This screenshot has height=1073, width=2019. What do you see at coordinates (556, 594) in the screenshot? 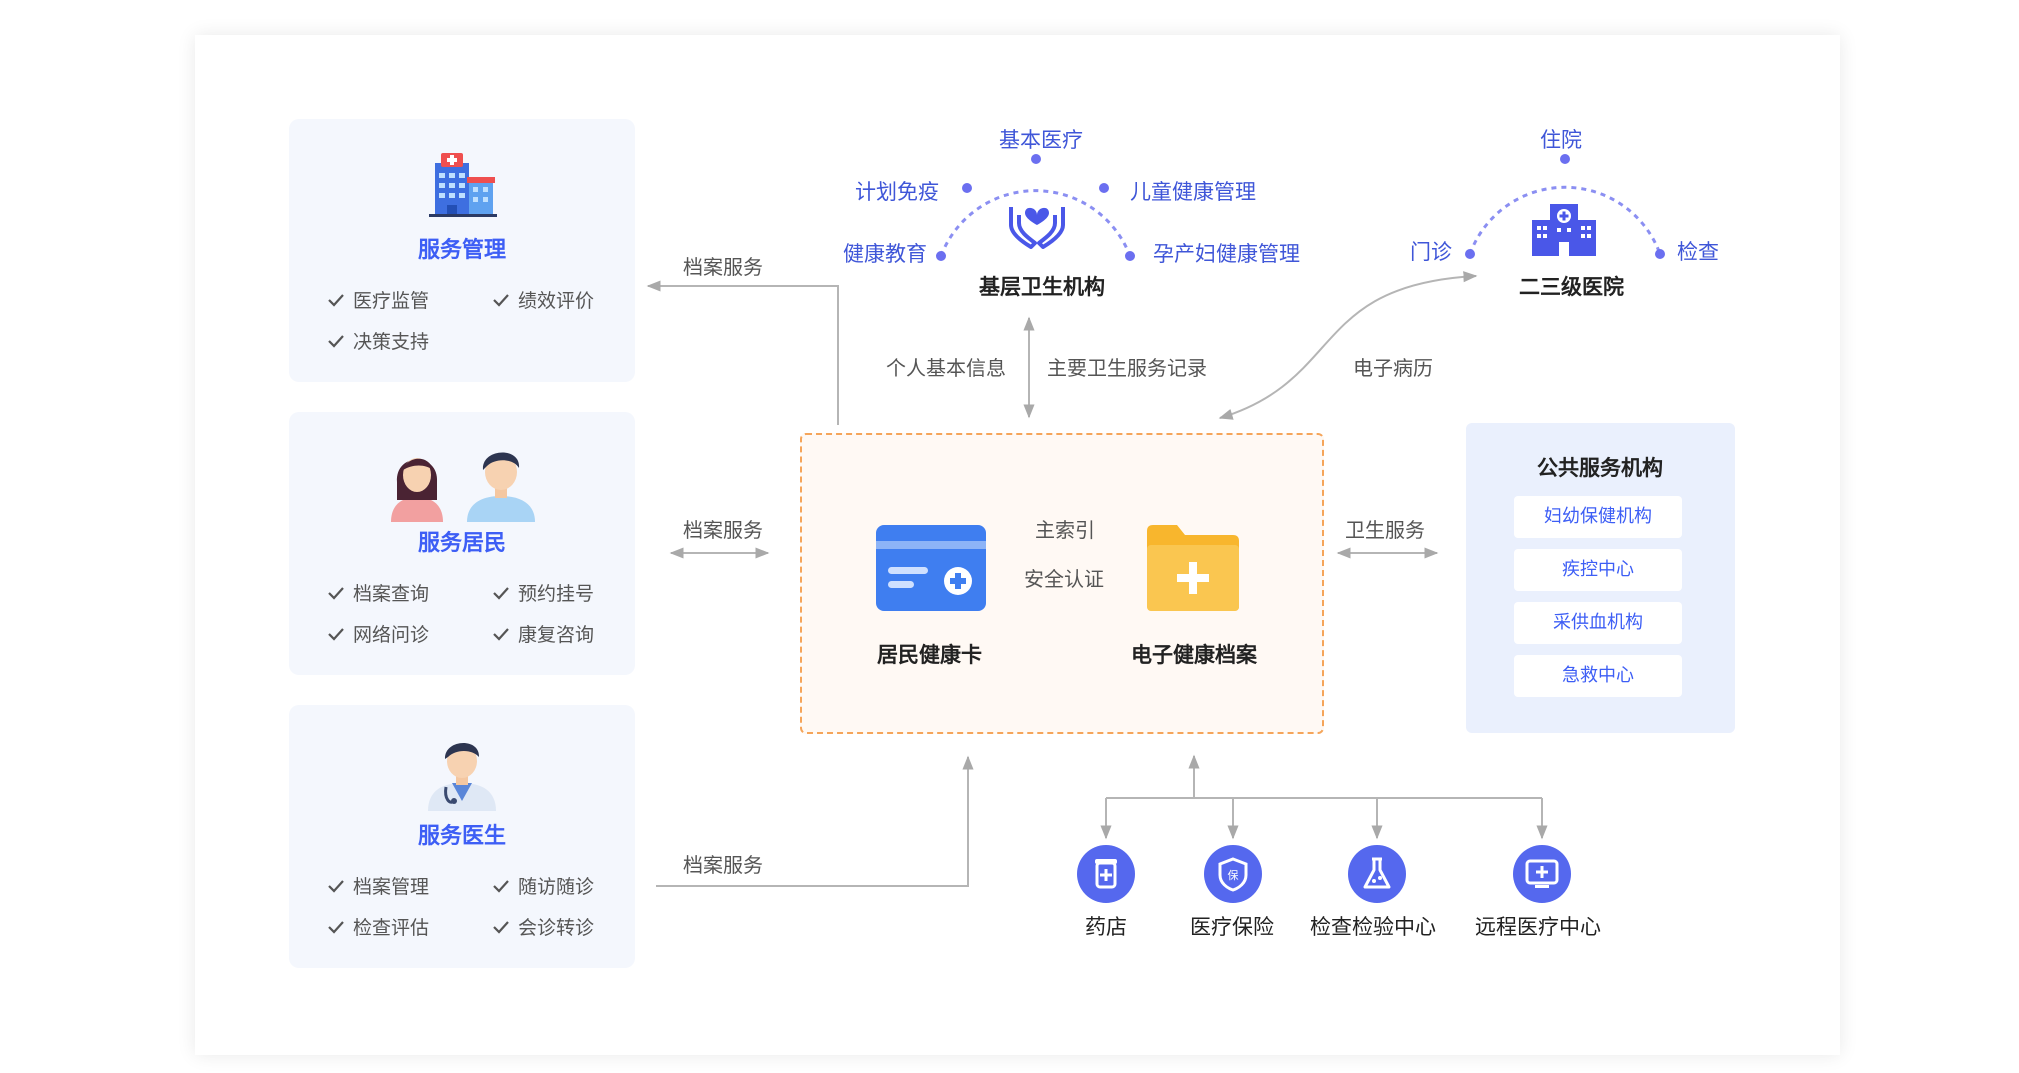
I see `feature-label: 预约挂号` at bounding box center [556, 594].